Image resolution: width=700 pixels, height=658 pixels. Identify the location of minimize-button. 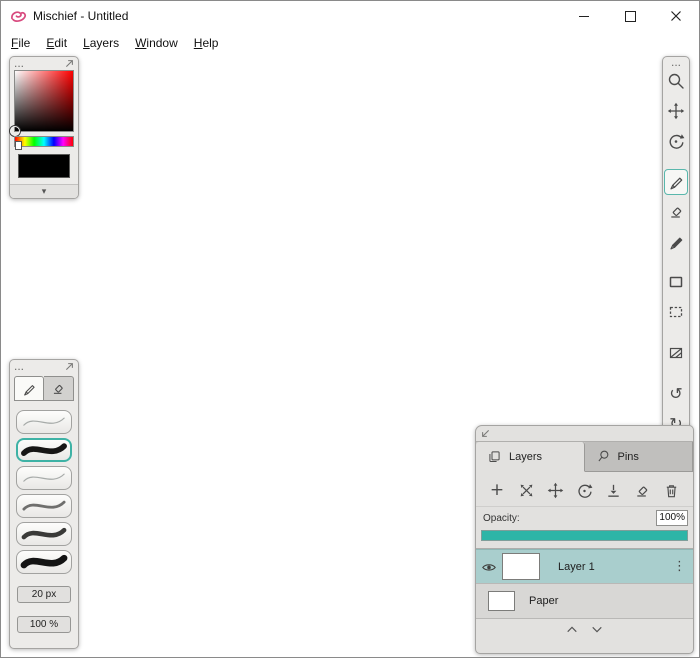
(584, 16).